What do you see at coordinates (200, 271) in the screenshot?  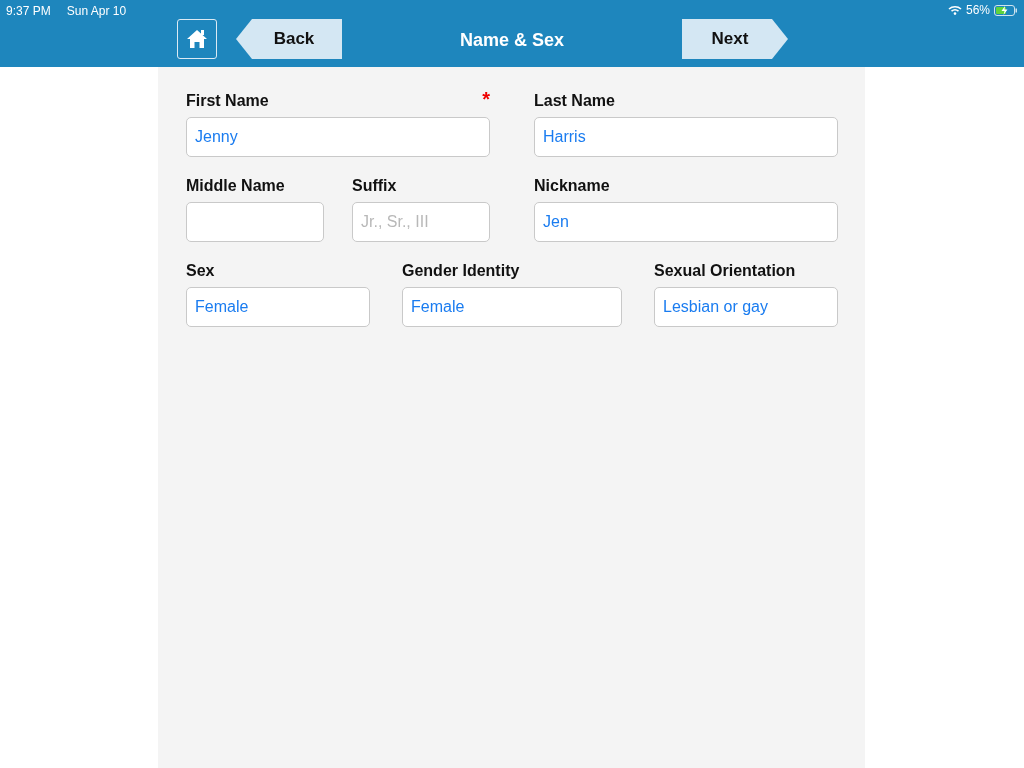 I see `field-label: Sex` at bounding box center [200, 271].